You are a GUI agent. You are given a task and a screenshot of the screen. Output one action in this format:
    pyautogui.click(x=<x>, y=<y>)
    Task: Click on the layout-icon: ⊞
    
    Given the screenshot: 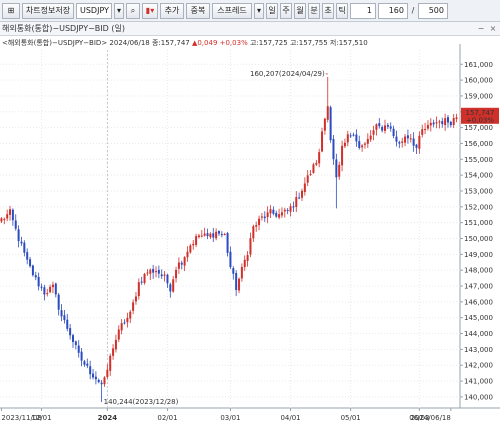 What is the action you would take?
    pyautogui.click(x=11, y=10)
    